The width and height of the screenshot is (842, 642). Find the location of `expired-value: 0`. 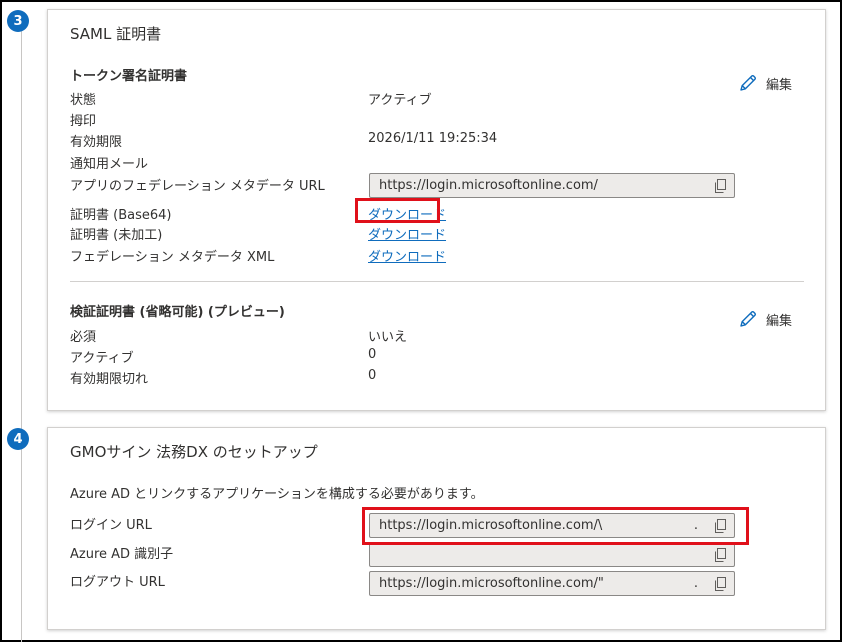

expired-value: 0 is located at coordinates (372, 375).